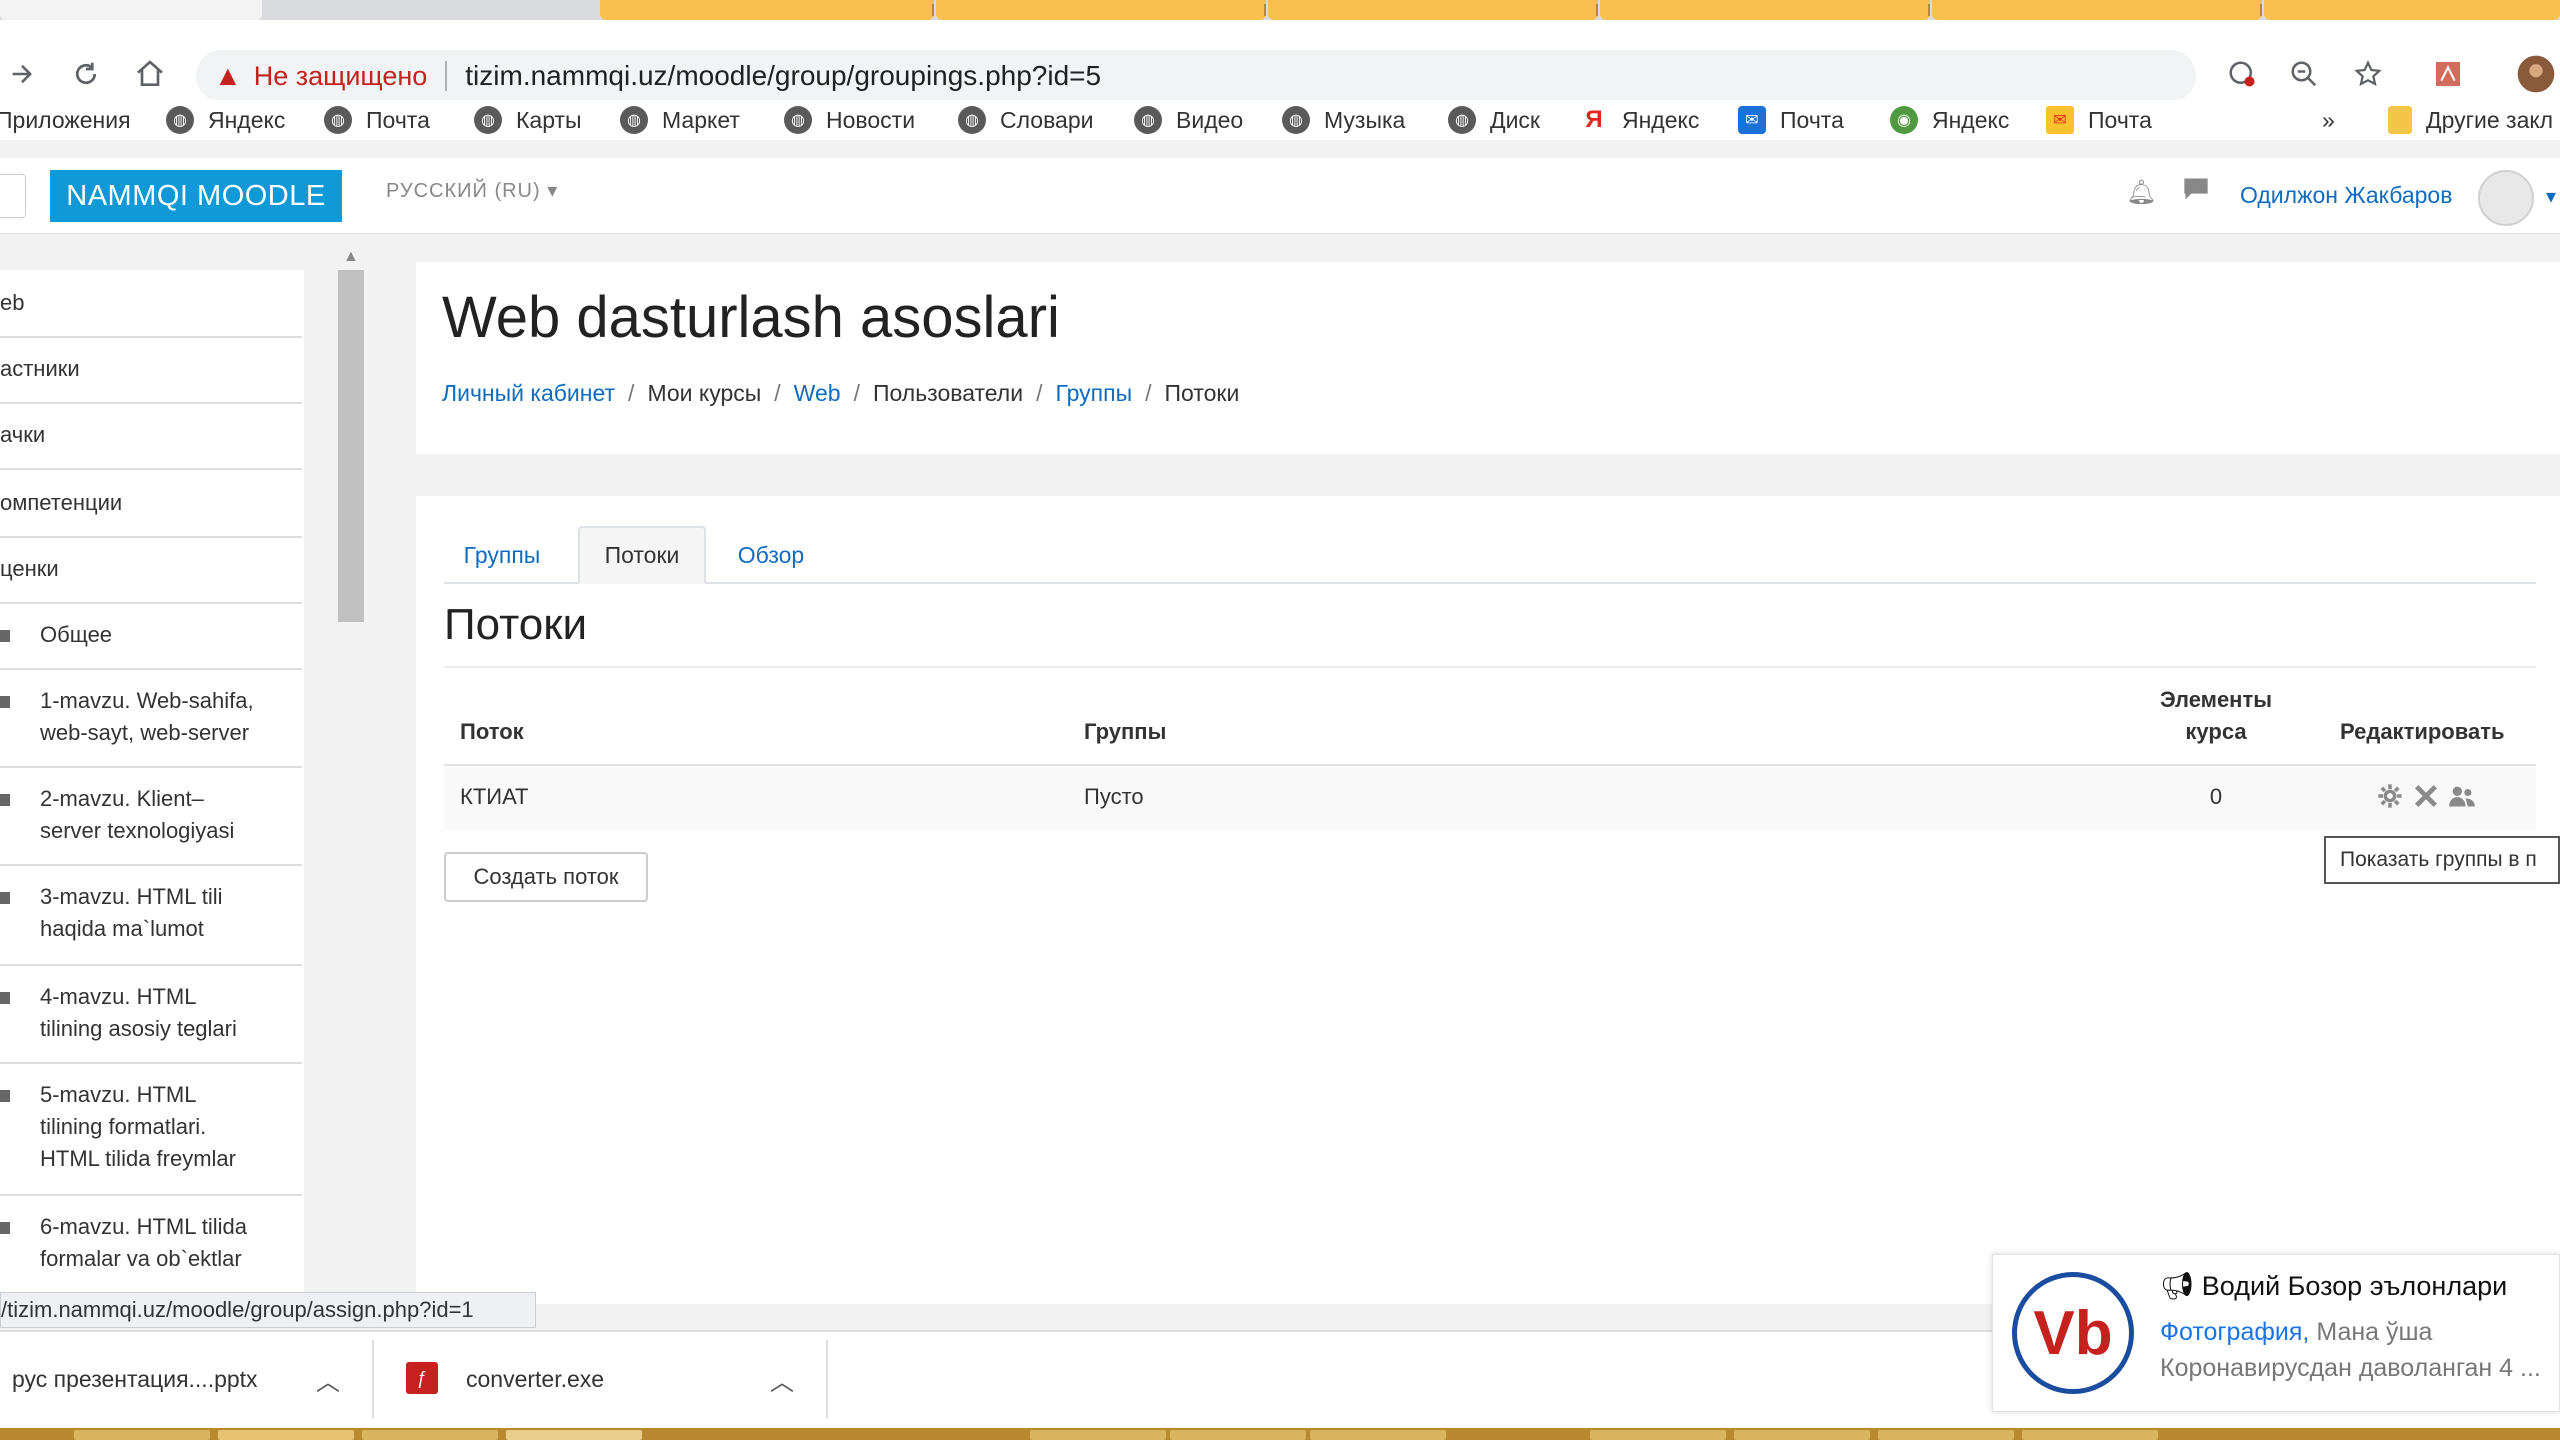 The height and width of the screenshot is (1440, 2560). What do you see at coordinates (2334, 1286) in the screenshot?
I see `notification-title: 📢︎ Водий Бозор эълонлари` at bounding box center [2334, 1286].